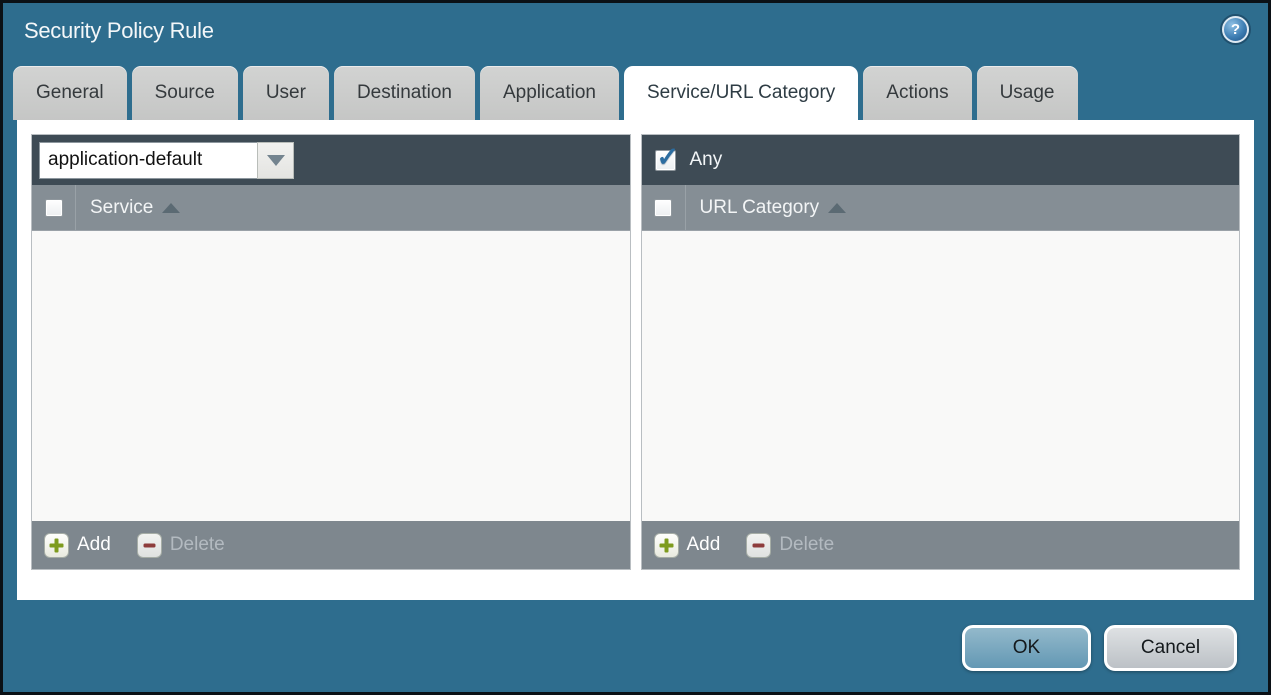 The image size is (1271, 695). What do you see at coordinates (184, 93) in the screenshot?
I see `tab-source: Source` at bounding box center [184, 93].